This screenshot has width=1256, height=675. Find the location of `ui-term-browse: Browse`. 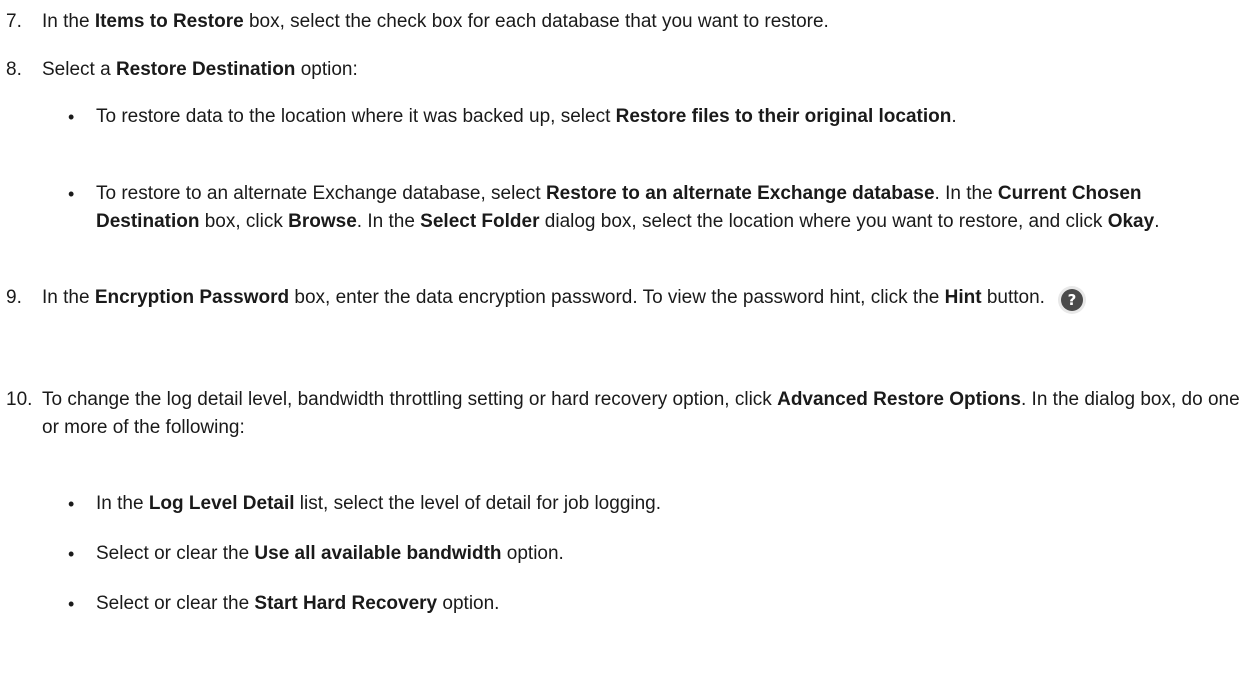

ui-term-browse: Browse is located at coordinates (322, 221).